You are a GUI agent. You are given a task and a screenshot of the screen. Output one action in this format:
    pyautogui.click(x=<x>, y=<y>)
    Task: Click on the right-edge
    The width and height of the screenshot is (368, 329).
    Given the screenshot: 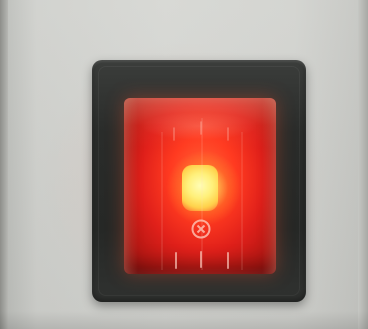 What is the action you would take?
    pyautogui.click(x=363, y=164)
    